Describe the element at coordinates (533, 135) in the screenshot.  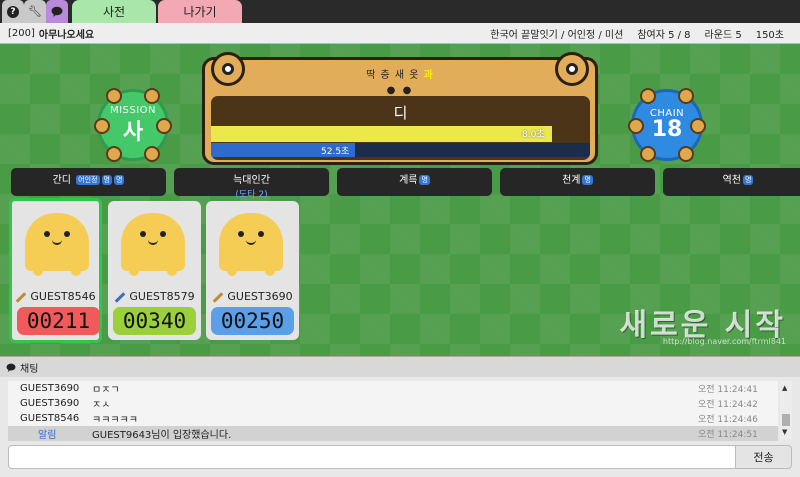
I see `turn-timer-label: 8.0초` at that location.